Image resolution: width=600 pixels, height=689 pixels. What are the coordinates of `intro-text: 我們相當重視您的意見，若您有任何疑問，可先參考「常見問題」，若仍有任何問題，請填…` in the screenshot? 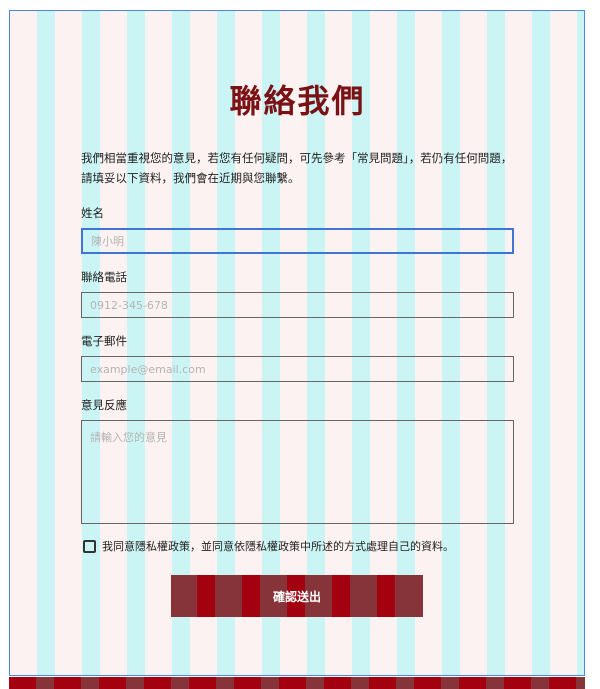 It's located at (297, 168).